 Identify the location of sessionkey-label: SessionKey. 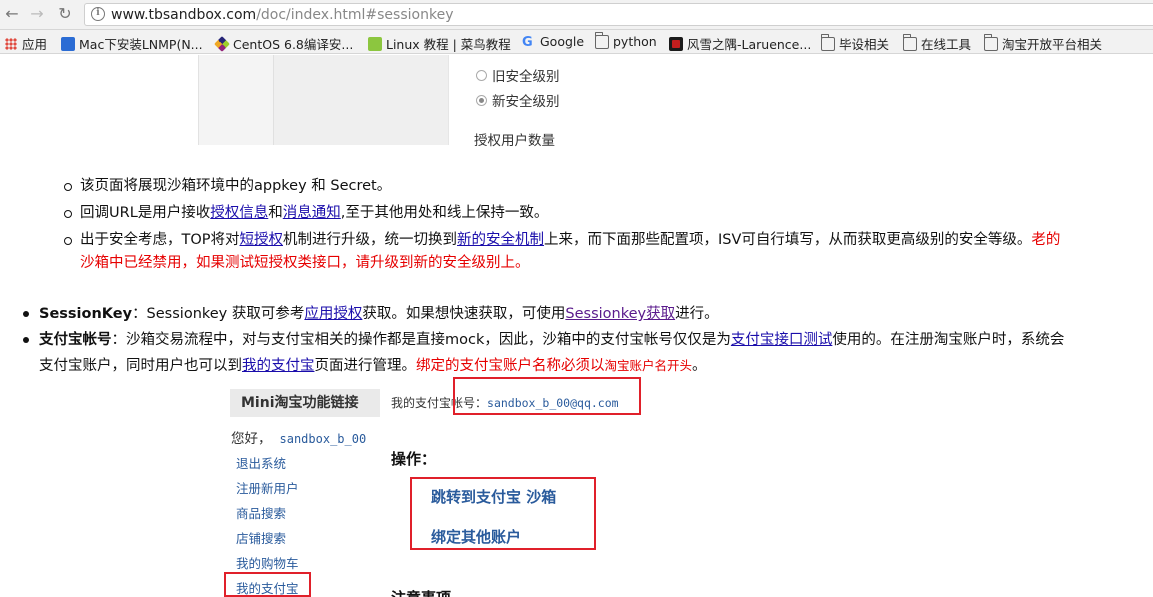
(86, 314).